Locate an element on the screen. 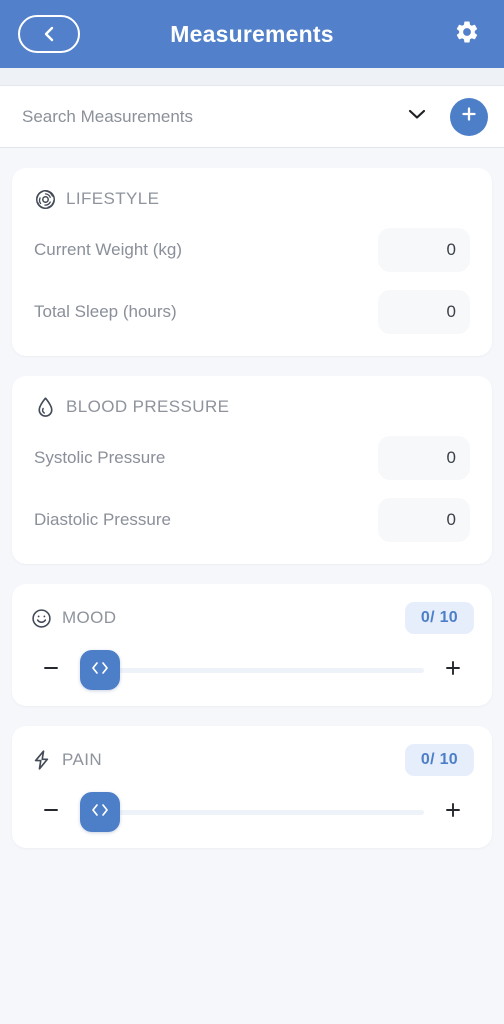 The height and width of the screenshot is (1024, 504). back-button is located at coordinates (49, 34).